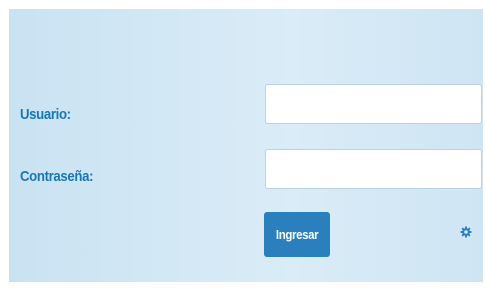 This screenshot has height=294, width=485. What do you see at coordinates (57, 176) in the screenshot?
I see `password-label: Contraseña:` at bounding box center [57, 176].